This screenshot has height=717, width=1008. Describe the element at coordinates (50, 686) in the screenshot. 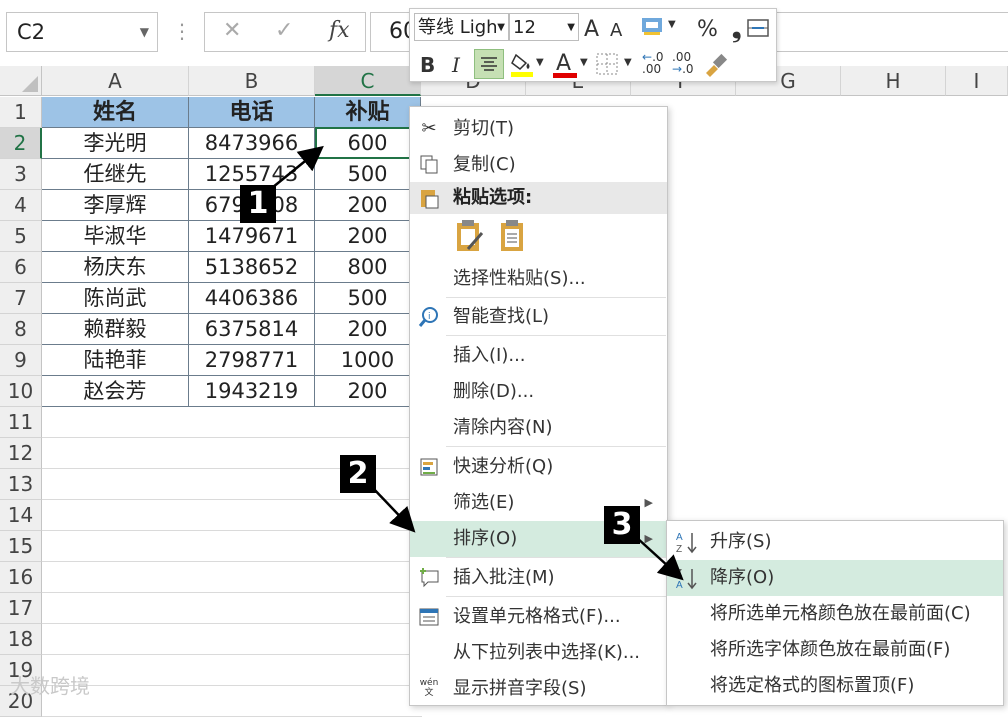

I see `watermark: 大数跨境` at that location.